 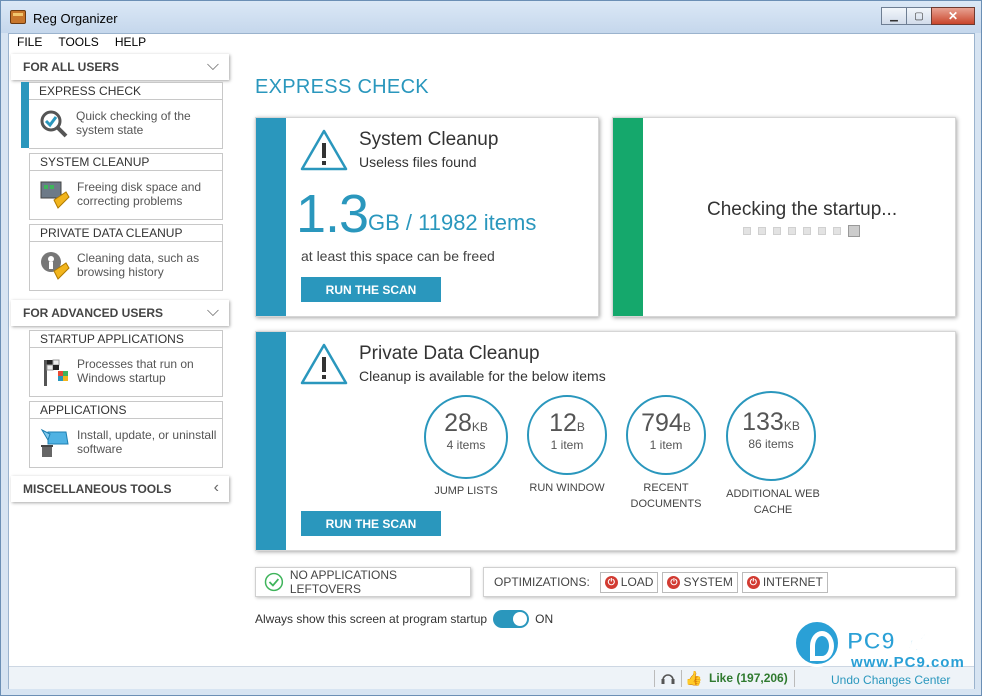 I want to click on window-title: Reg Organizer, so click(x=75, y=18).